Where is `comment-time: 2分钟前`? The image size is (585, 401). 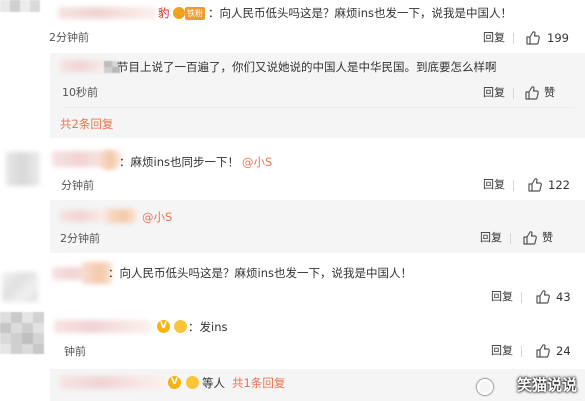 comment-time: 2分钟前 is located at coordinates (69, 37).